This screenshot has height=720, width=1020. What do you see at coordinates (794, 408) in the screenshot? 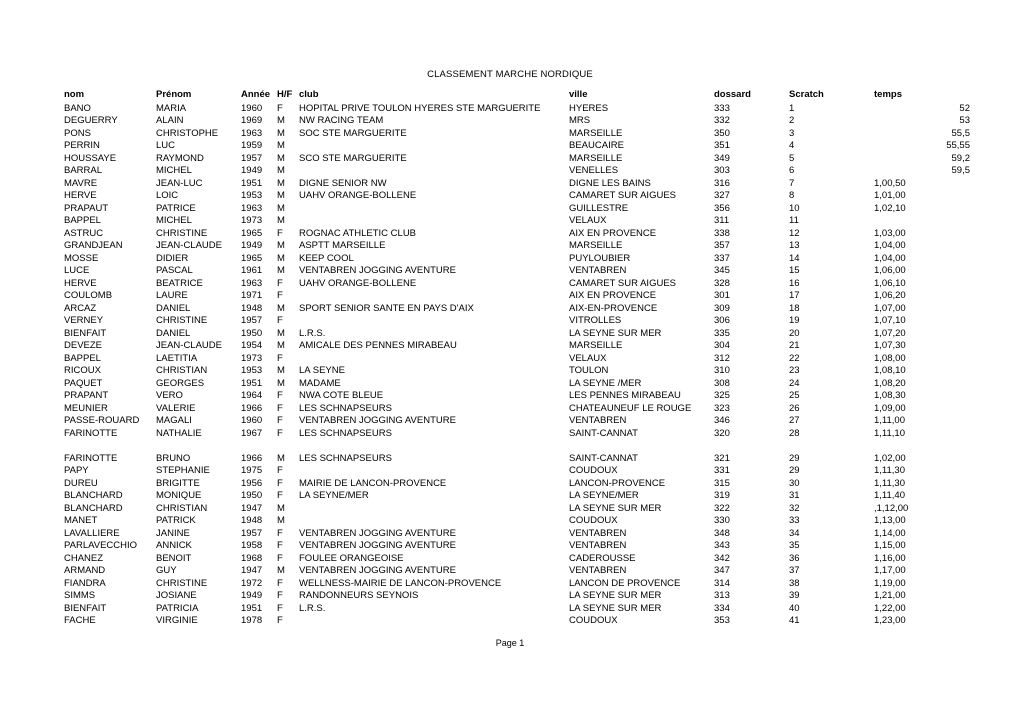
I see `cell-scratch: 26` at bounding box center [794, 408].